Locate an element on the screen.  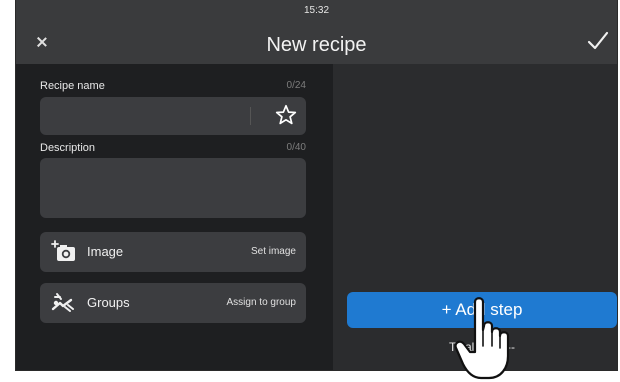
status-time: 15:32 is located at coordinates (316, 10).